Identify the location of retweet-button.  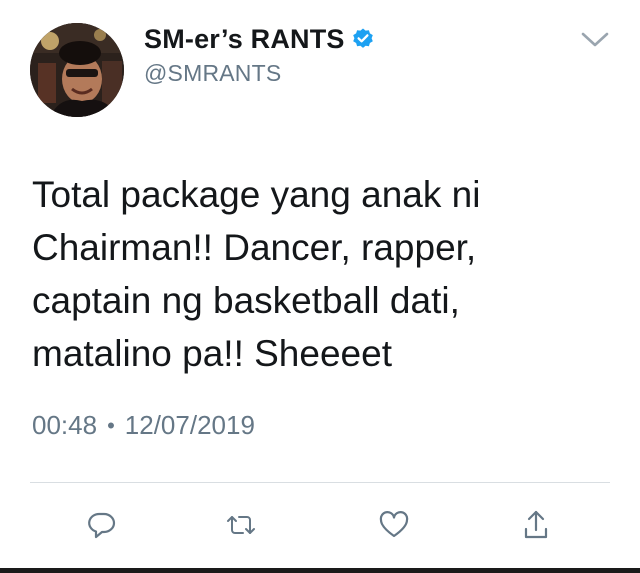
(241, 525).